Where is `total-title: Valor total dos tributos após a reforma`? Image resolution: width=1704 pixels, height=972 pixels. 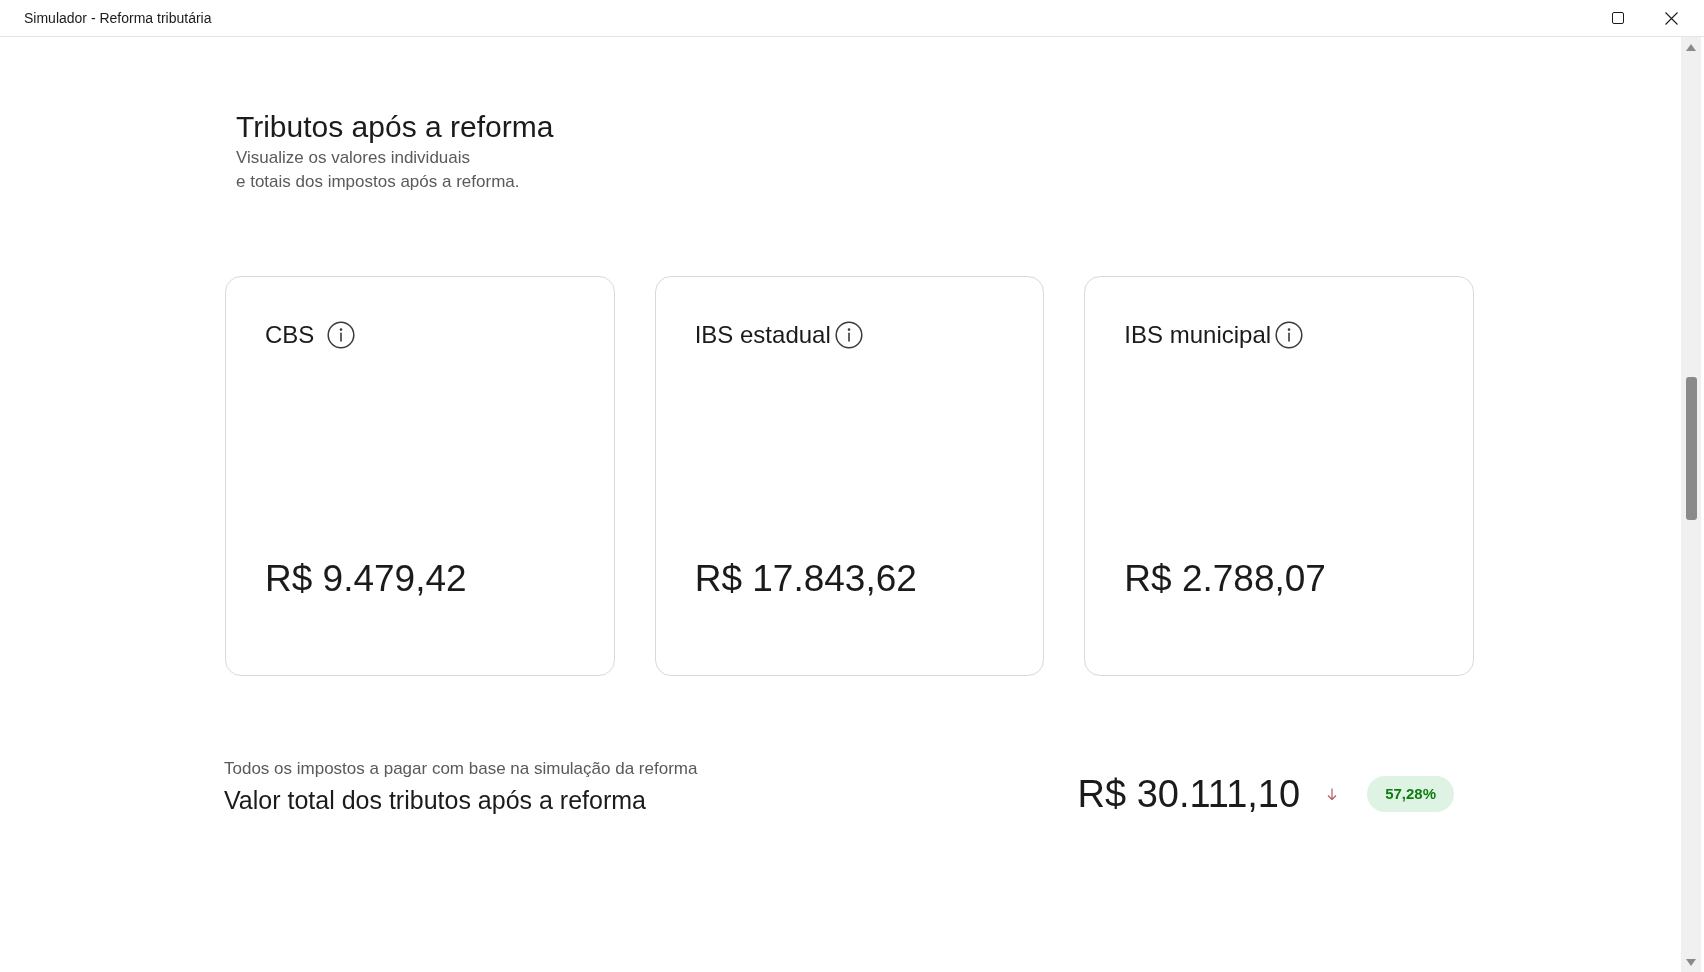
total-title: Valor total dos tributos após a reforma is located at coordinates (435, 800).